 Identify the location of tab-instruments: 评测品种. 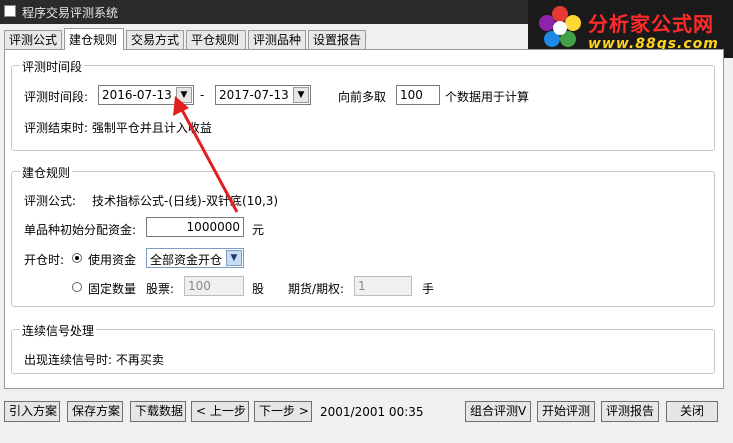
(277, 39).